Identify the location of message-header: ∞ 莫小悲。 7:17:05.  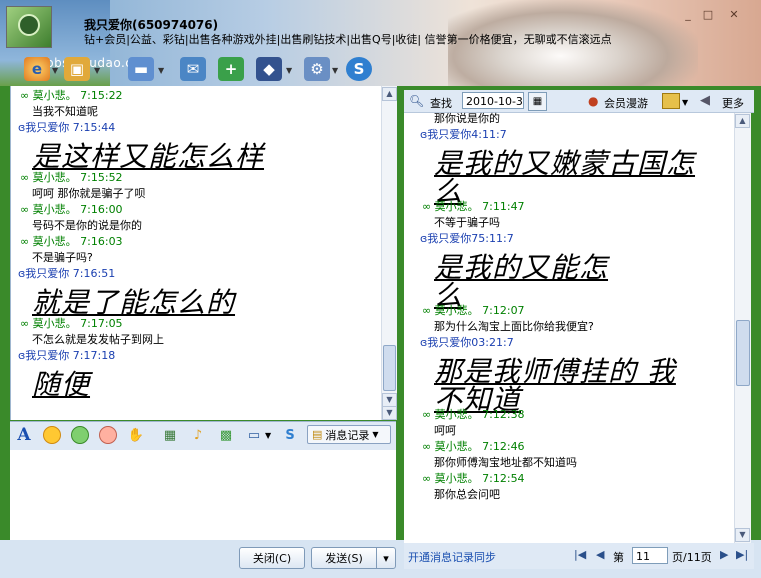
(71, 323).